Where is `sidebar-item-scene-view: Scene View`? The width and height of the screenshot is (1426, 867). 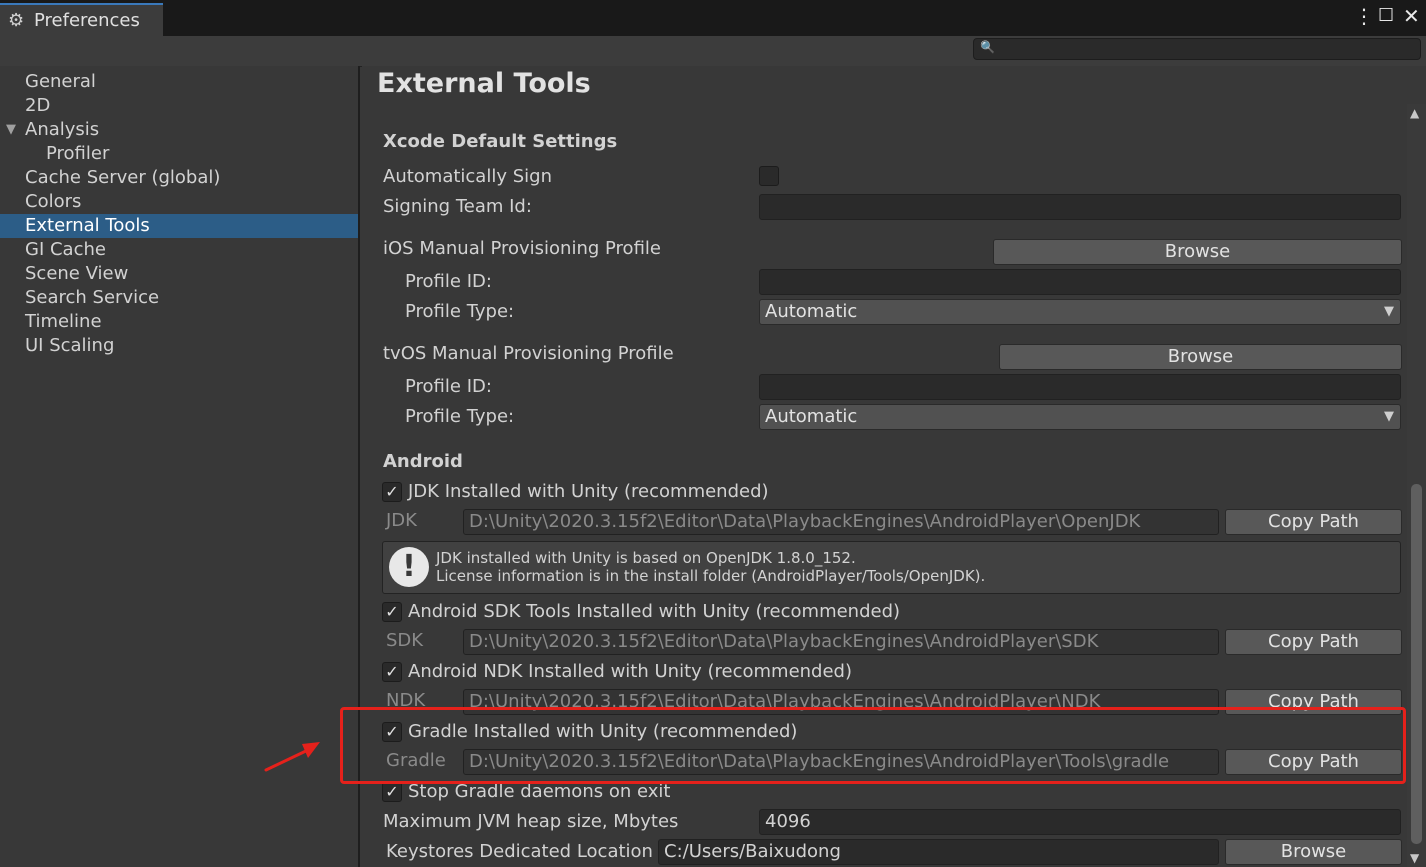
sidebar-item-scene-view: Scene View is located at coordinates (179, 274).